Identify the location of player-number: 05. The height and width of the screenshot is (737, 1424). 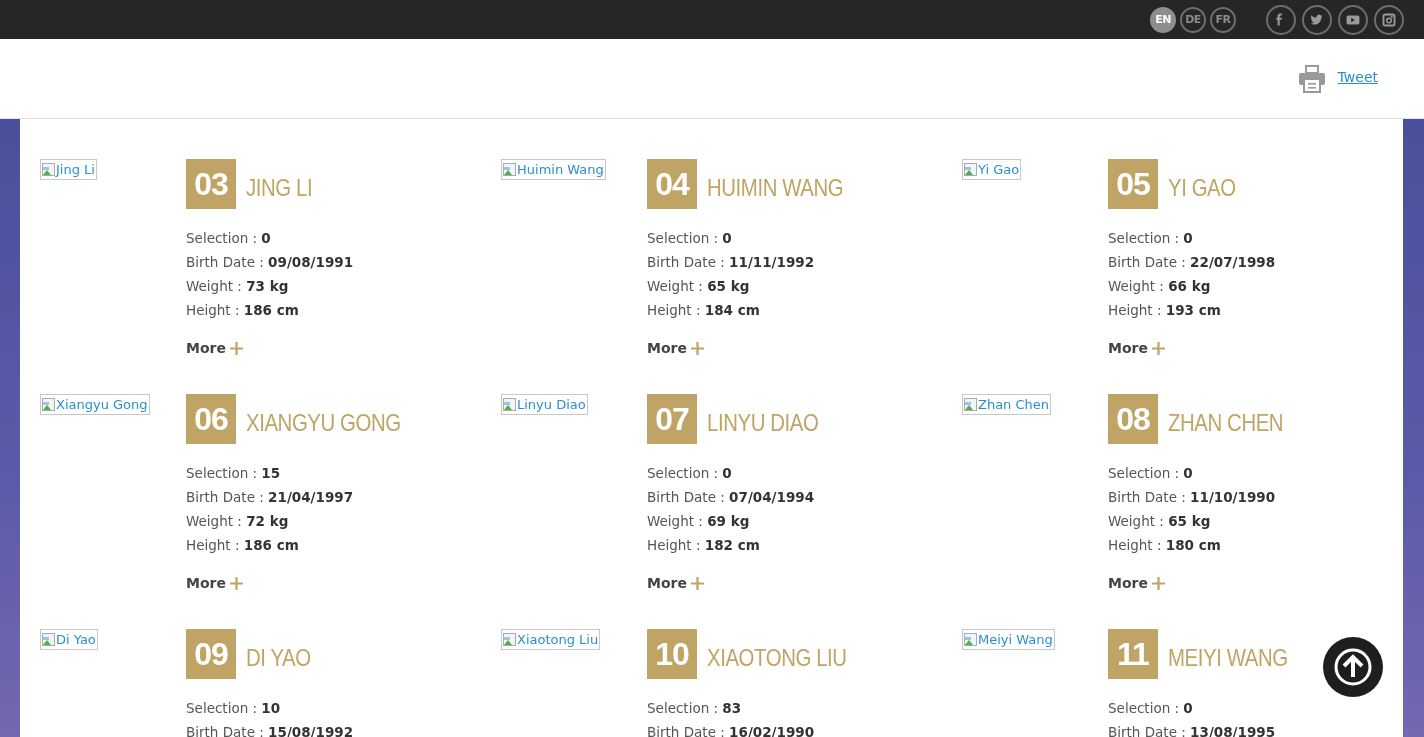
(1133, 184).